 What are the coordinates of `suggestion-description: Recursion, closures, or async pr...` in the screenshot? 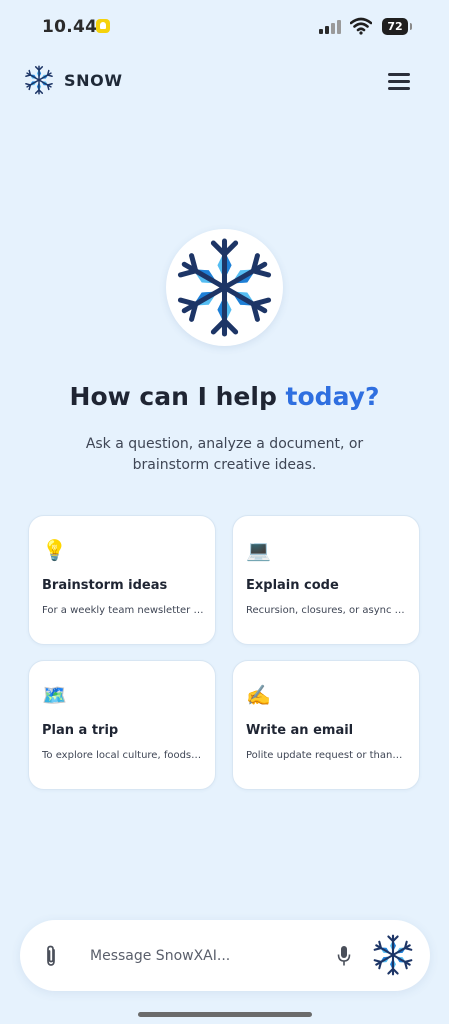 It's located at (327, 610).